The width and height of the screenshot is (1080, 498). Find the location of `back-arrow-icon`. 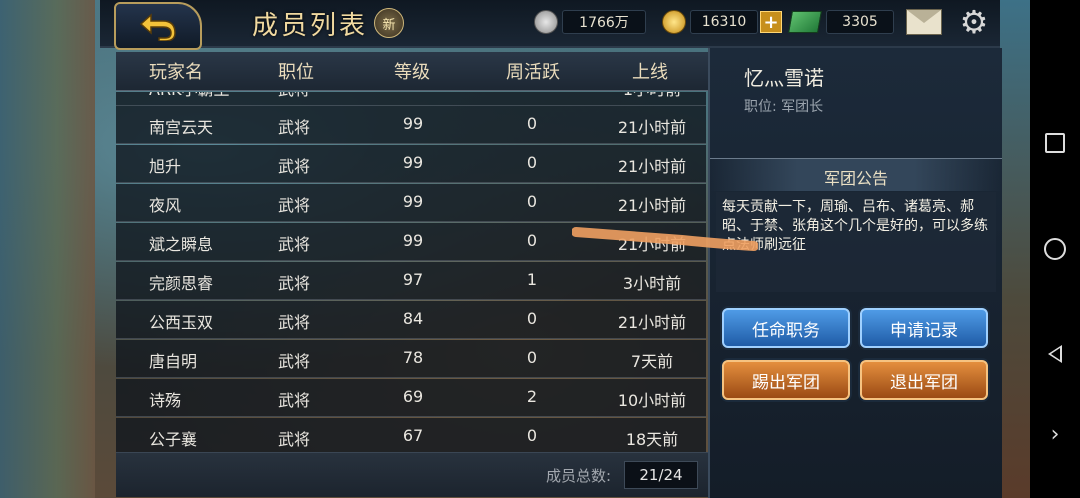

back-arrow-icon is located at coordinates (157, 27).